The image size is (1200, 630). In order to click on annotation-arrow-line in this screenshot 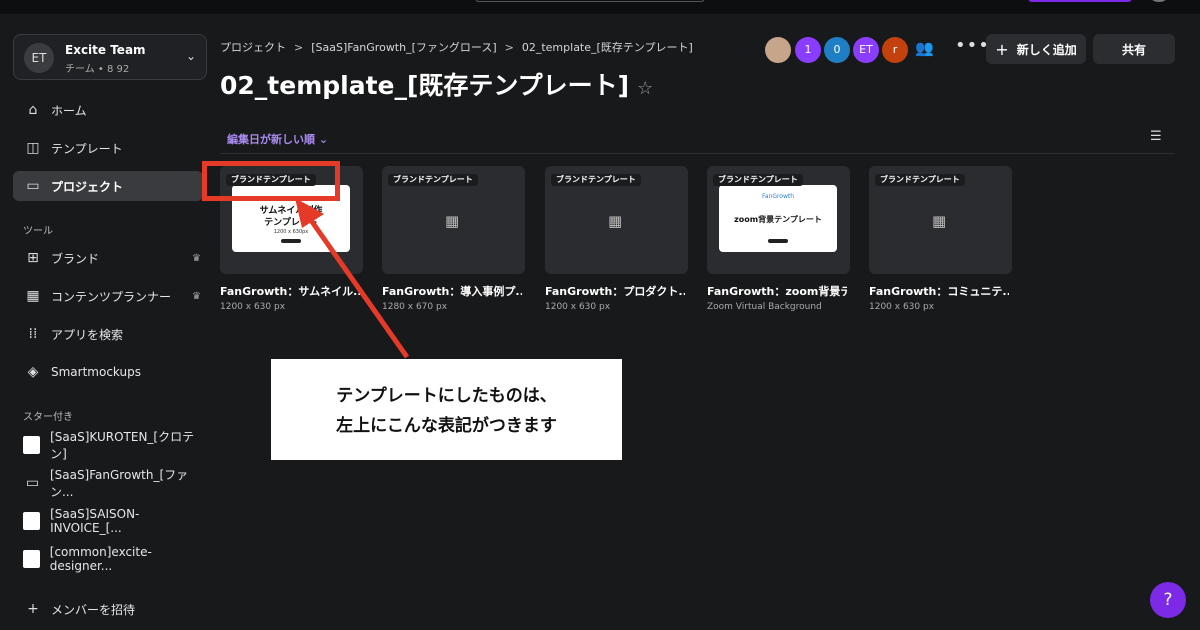, I will do `click(357, 286)`.